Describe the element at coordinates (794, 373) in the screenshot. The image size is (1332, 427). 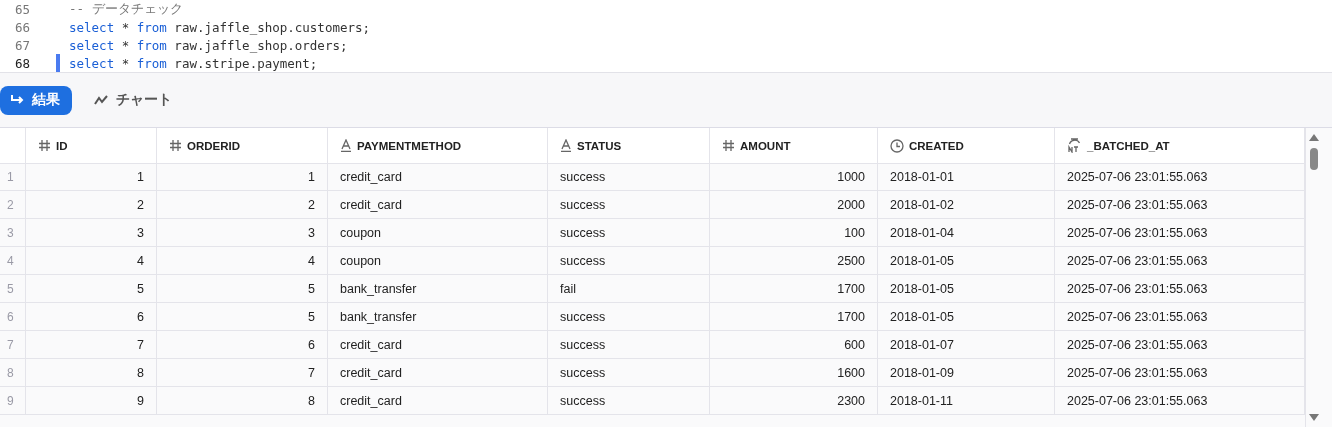
I see `table-cell: 1600` at that location.